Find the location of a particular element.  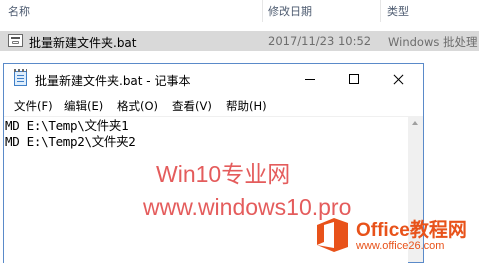

office-logo: Office教程网 www.office26.com is located at coordinates (395, 238).